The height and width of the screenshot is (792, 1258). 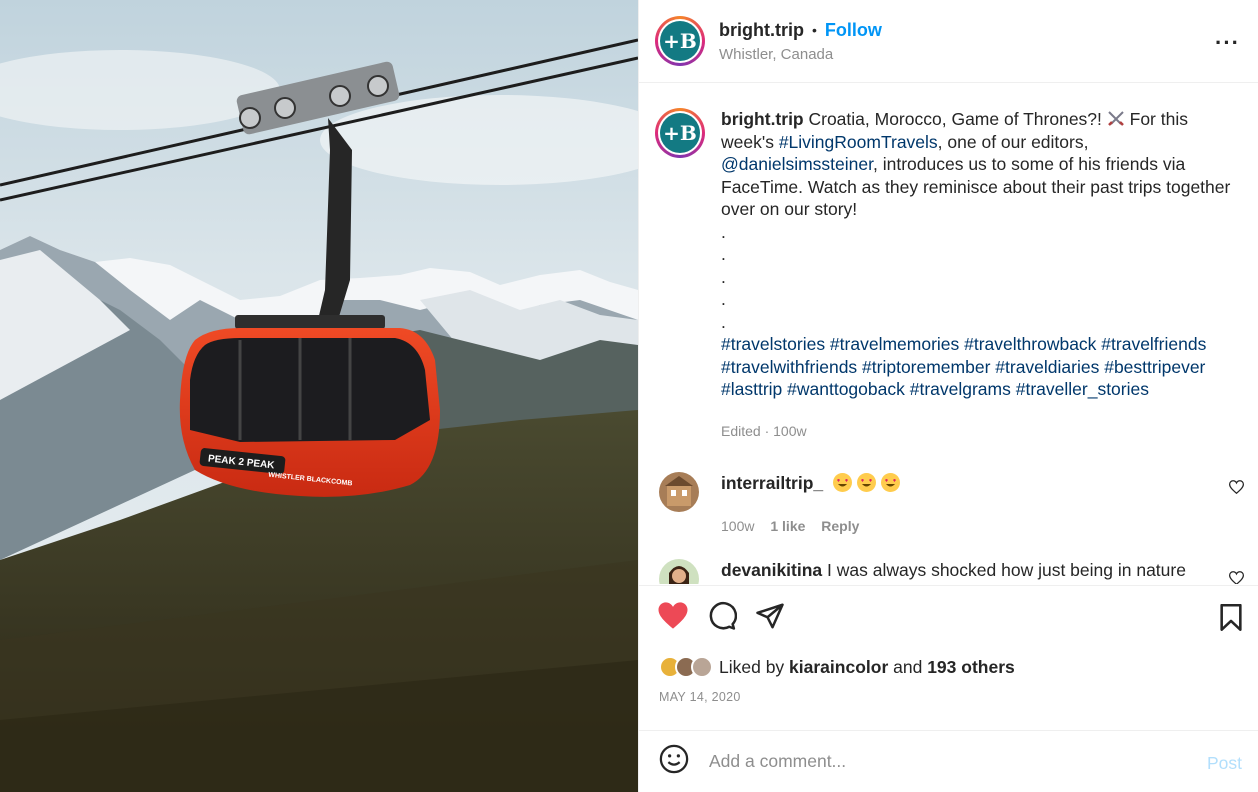 I want to click on caption-avatar-logo: +B, so click(x=680, y=133).